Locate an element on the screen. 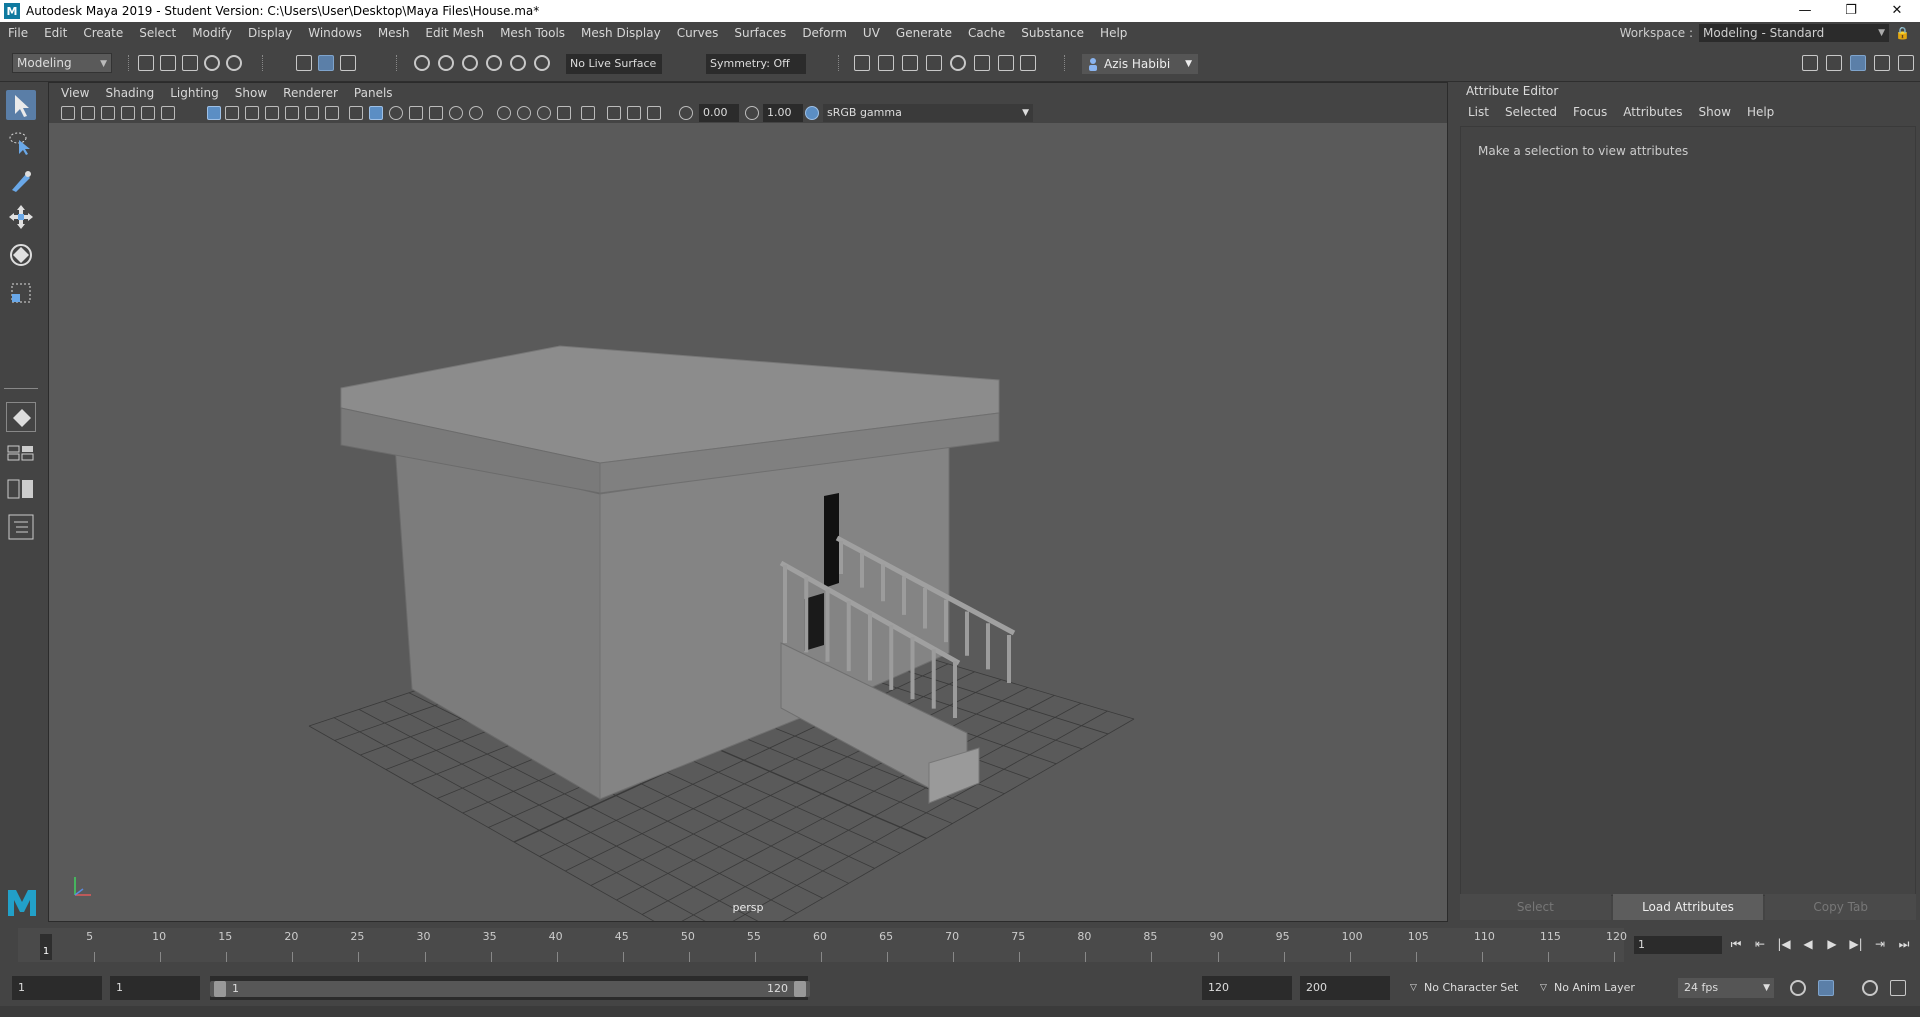 The width and height of the screenshot is (1920, 1017). ae-menu-focus: Focus is located at coordinates (1590, 112).